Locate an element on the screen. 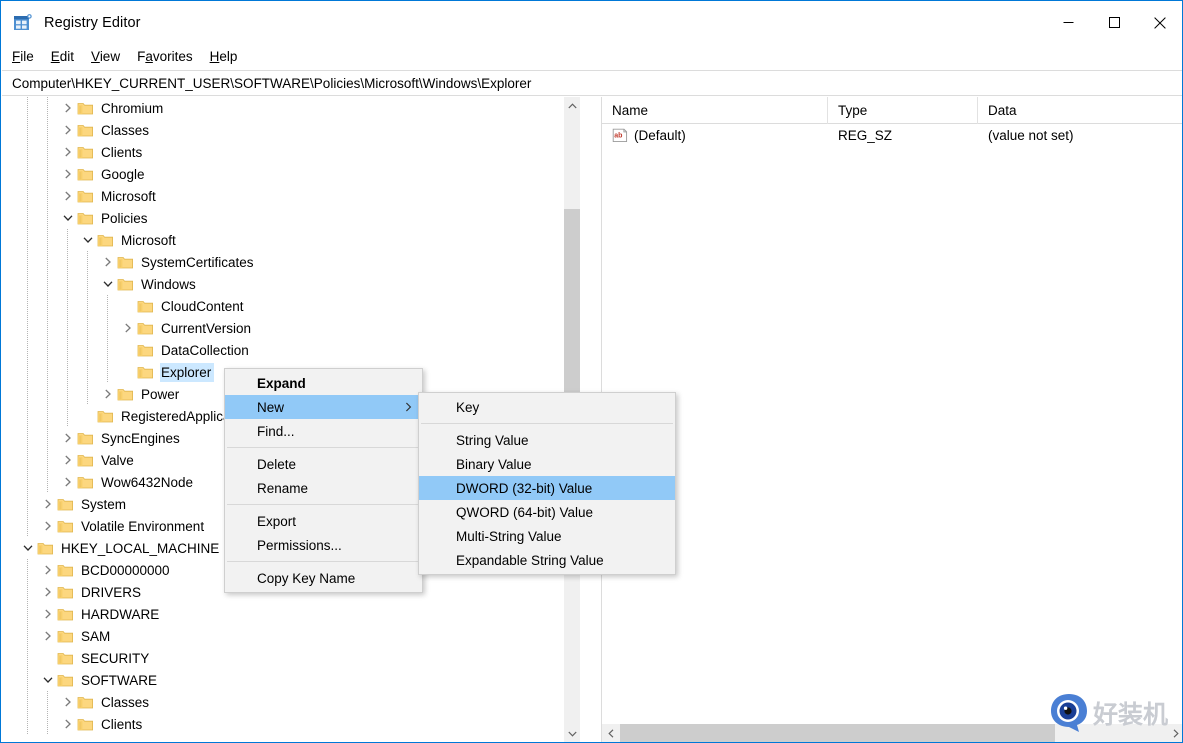 The width and height of the screenshot is (1183, 743). tree-item-sam: SAM is located at coordinates (291, 636).